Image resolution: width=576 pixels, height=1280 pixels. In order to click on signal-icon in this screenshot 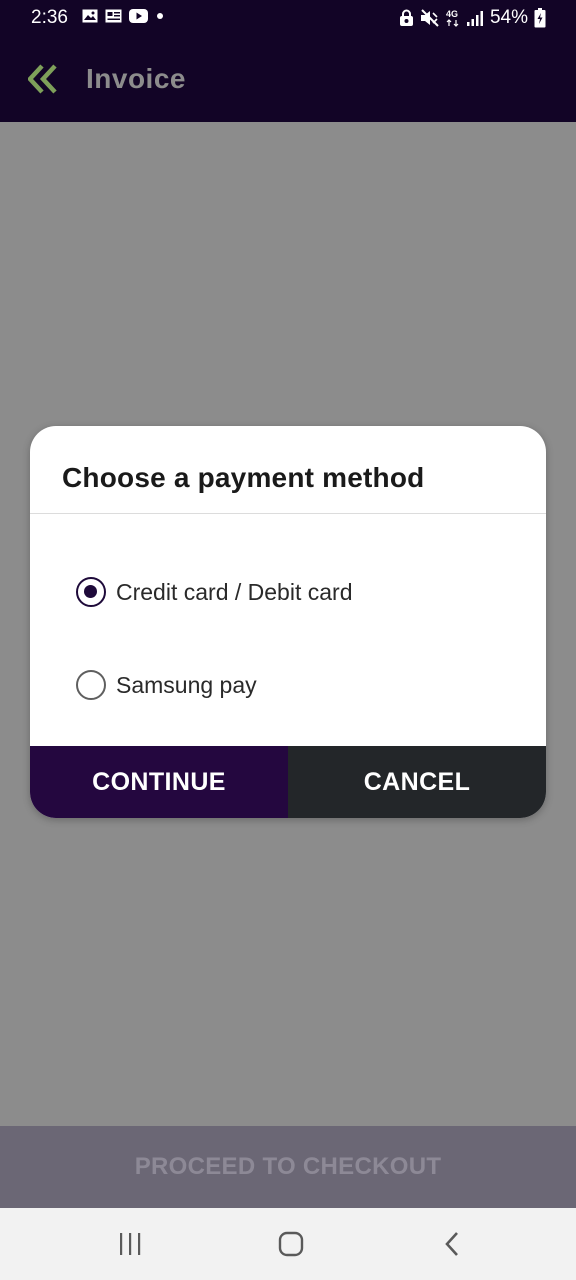, I will do `click(474, 18)`.